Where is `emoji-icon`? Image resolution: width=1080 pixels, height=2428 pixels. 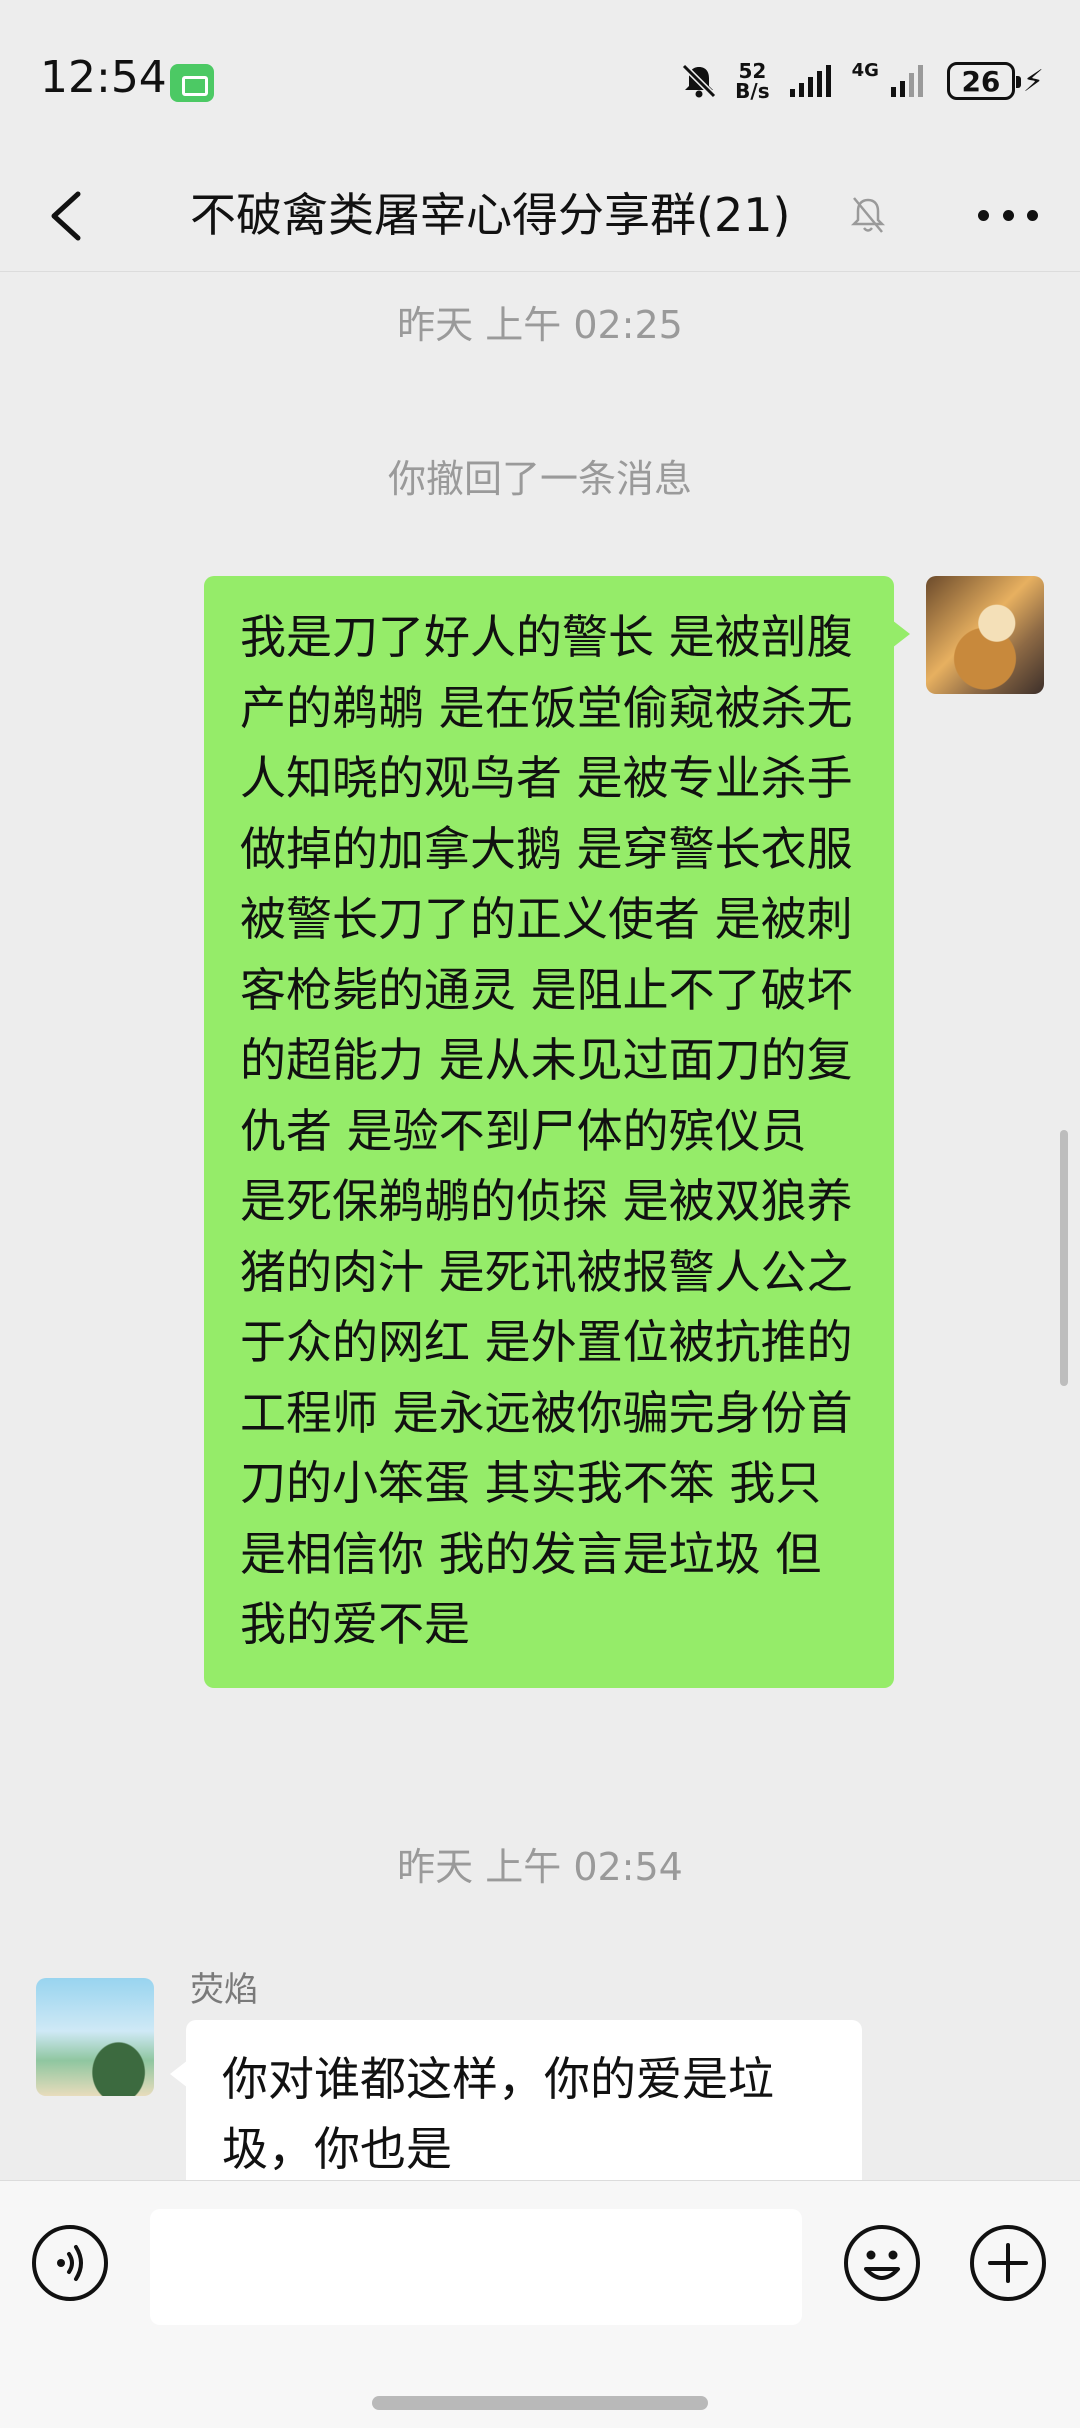
emoji-icon is located at coordinates (882, 2263).